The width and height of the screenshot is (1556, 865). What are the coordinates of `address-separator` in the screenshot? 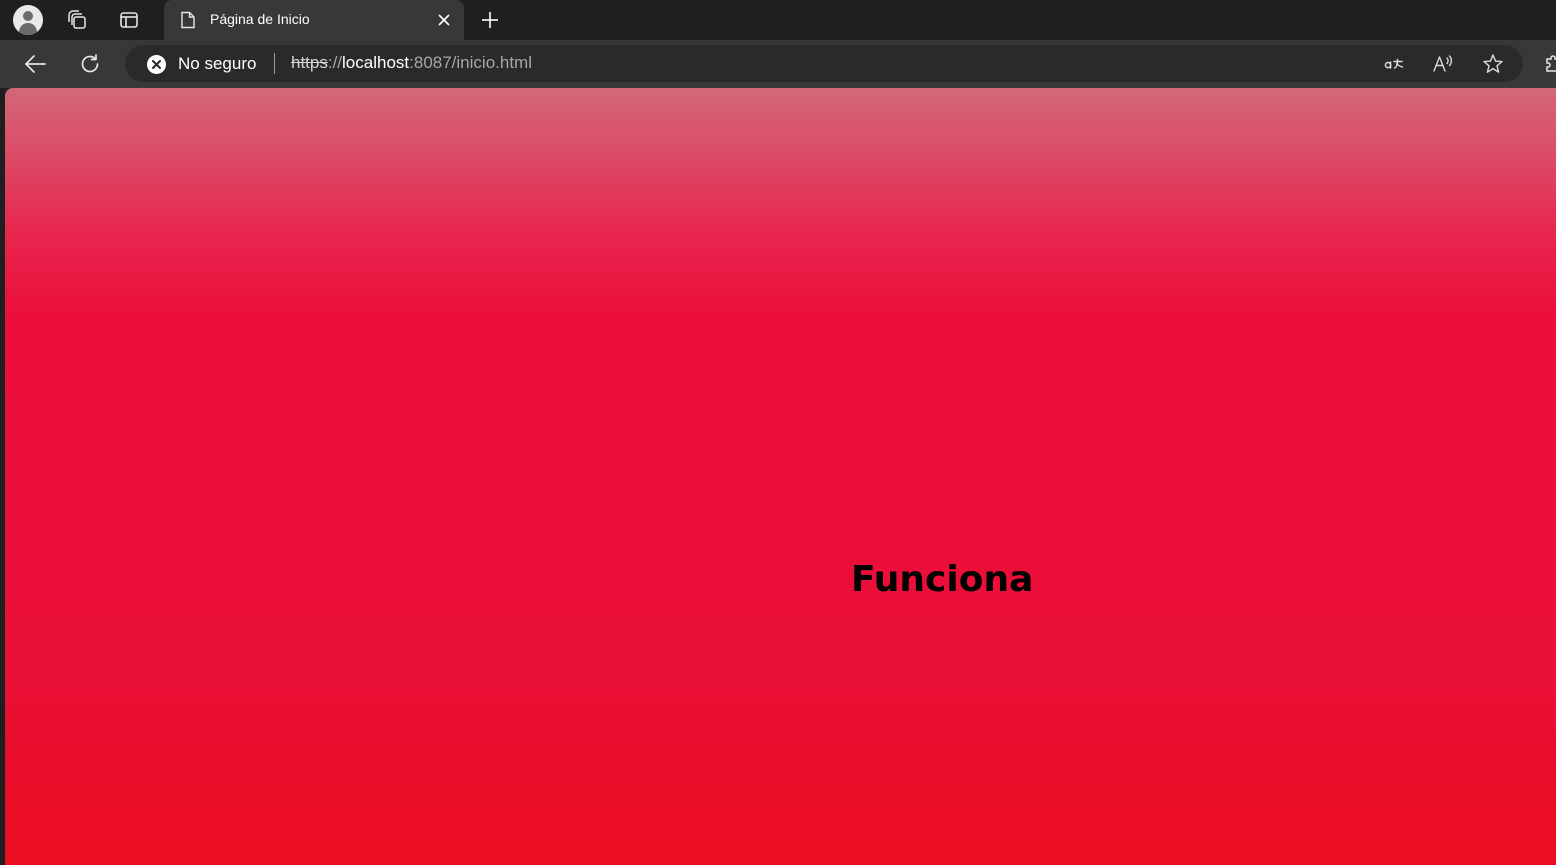 It's located at (274, 63).